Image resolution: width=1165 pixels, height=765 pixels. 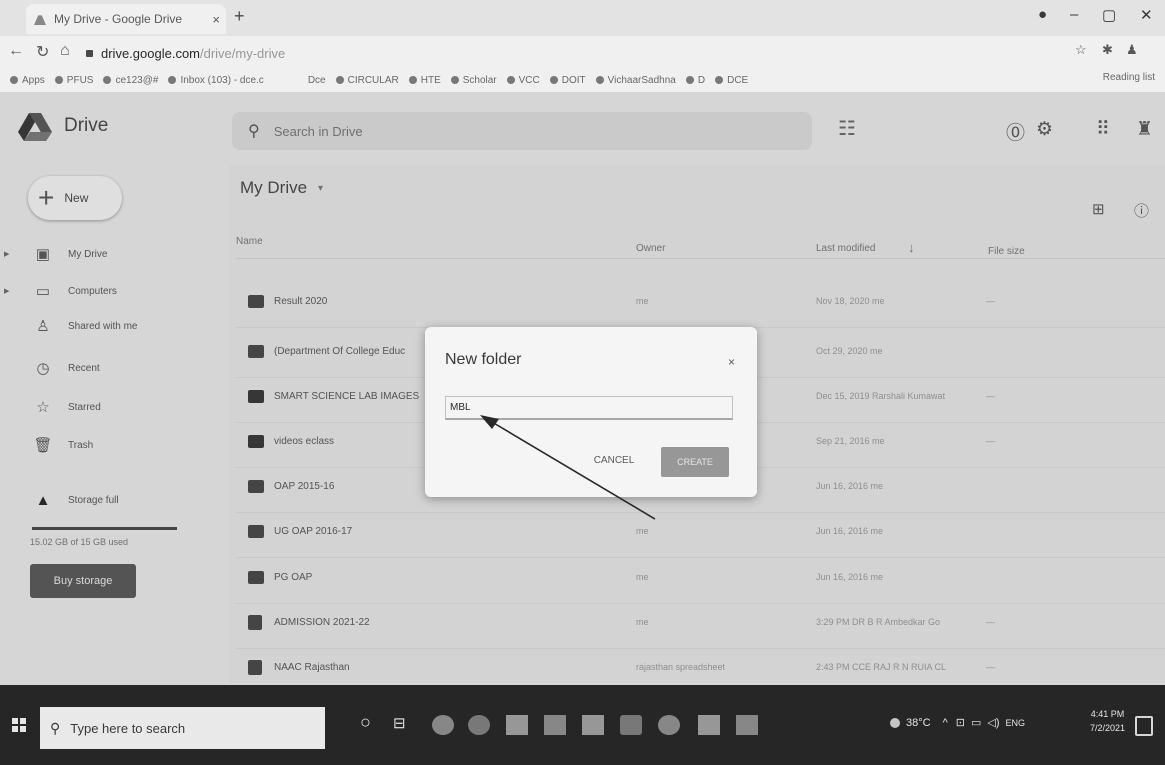 What do you see at coordinates (1129, 77) in the screenshot?
I see `reading-list: Reading list` at bounding box center [1129, 77].